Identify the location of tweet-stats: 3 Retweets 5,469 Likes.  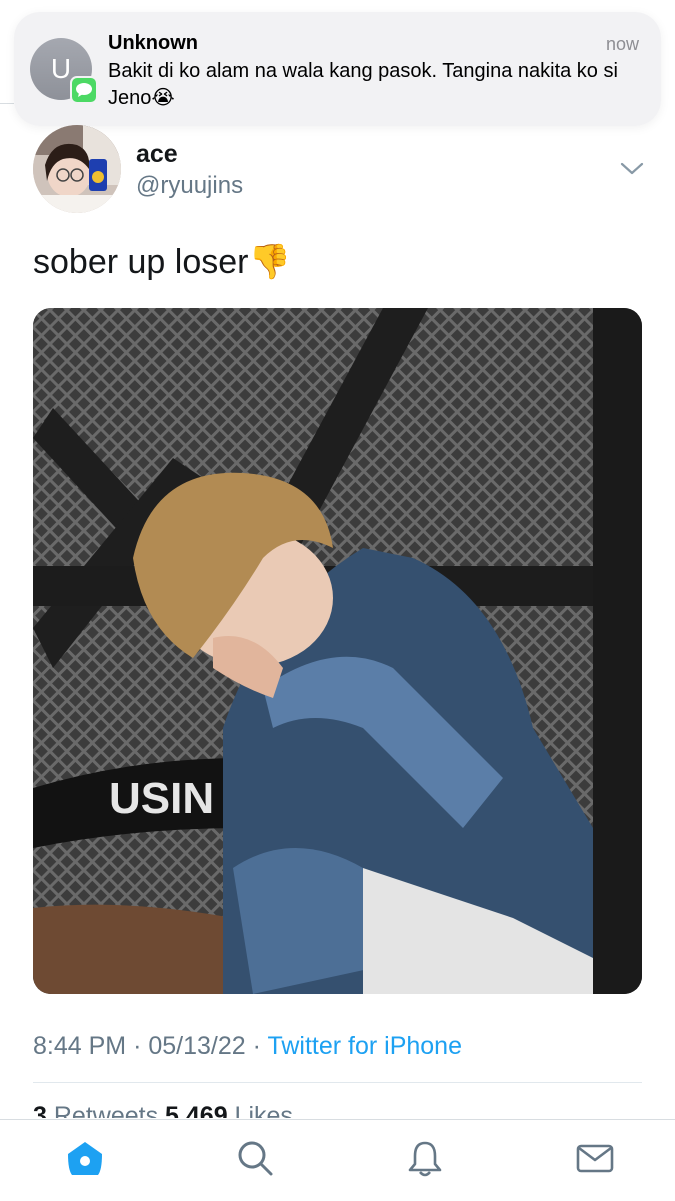
(163, 1110).